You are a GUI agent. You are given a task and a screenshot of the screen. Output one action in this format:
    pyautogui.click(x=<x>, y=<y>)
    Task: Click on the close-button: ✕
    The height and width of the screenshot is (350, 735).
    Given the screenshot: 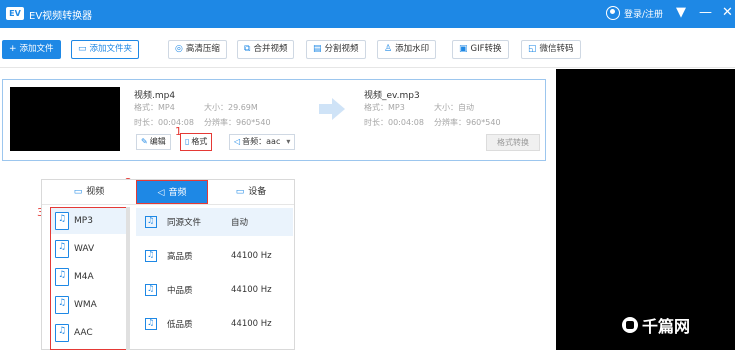 What is the action you would take?
    pyautogui.click(x=727, y=13)
    